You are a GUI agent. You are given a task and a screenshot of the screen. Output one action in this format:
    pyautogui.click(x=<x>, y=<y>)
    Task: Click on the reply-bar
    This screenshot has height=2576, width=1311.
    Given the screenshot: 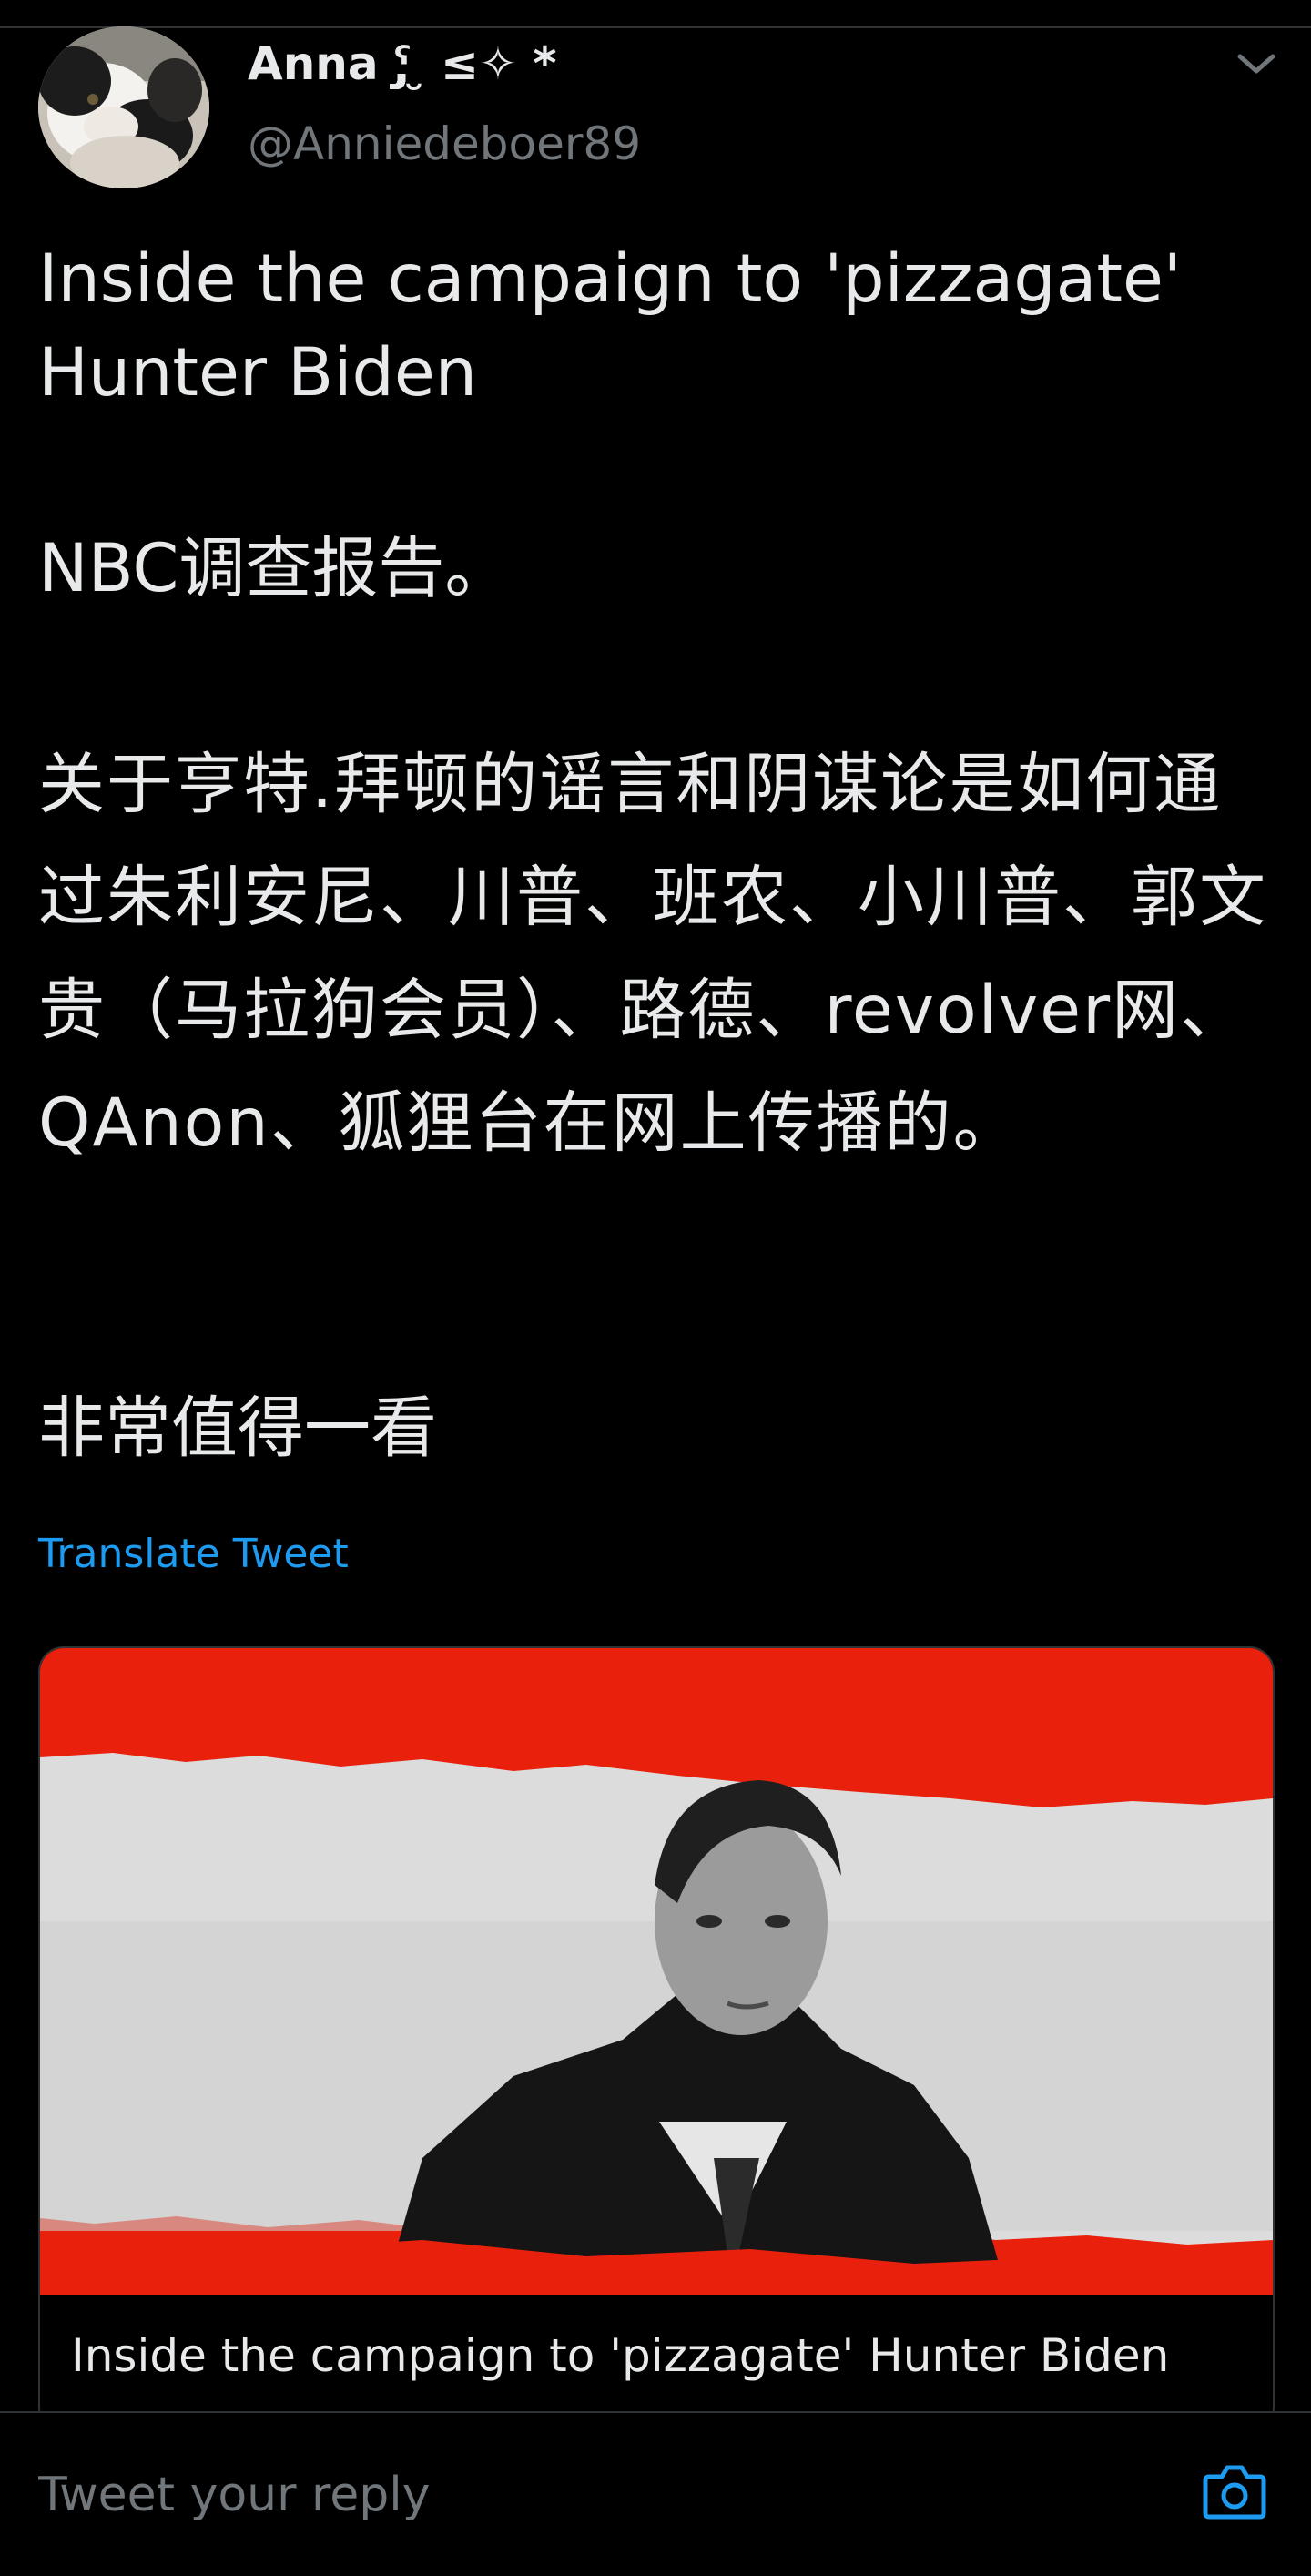 What is the action you would take?
    pyautogui.click(x=655, y=2493)
    